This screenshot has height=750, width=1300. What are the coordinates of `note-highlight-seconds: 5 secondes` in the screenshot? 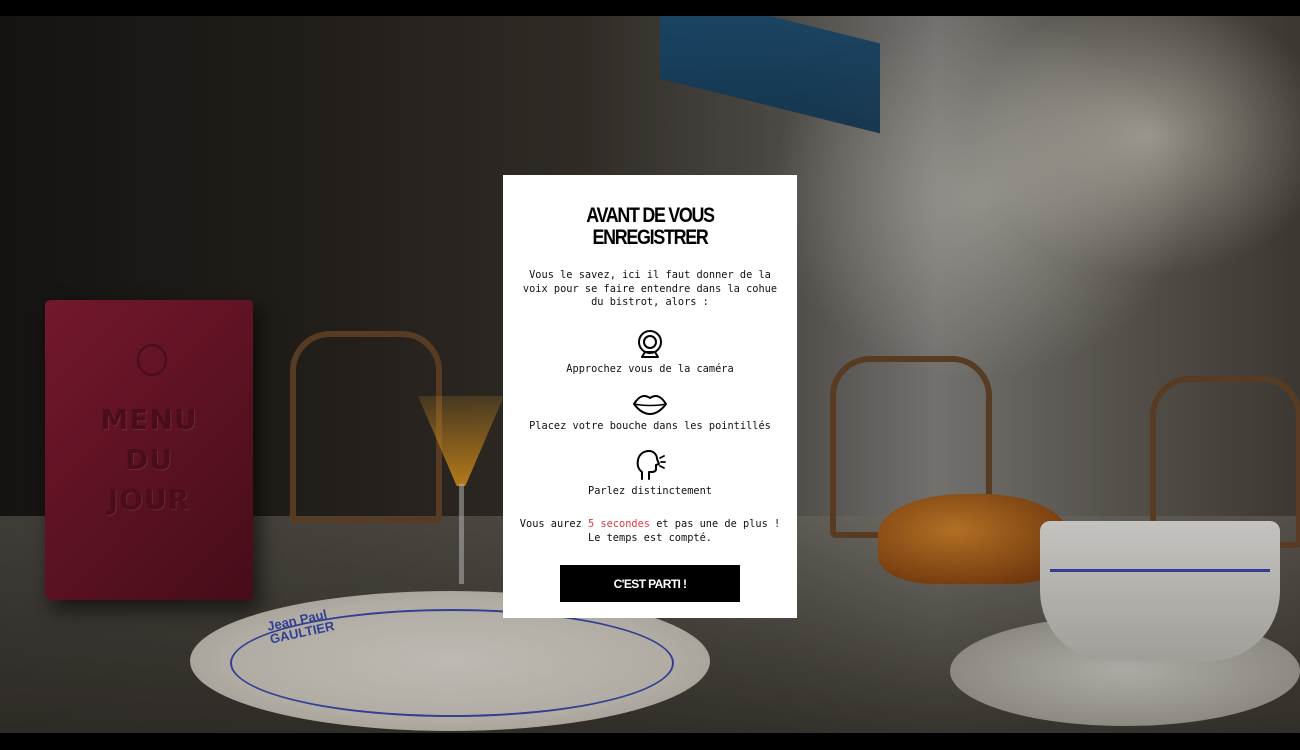 It's located at (619, 524).